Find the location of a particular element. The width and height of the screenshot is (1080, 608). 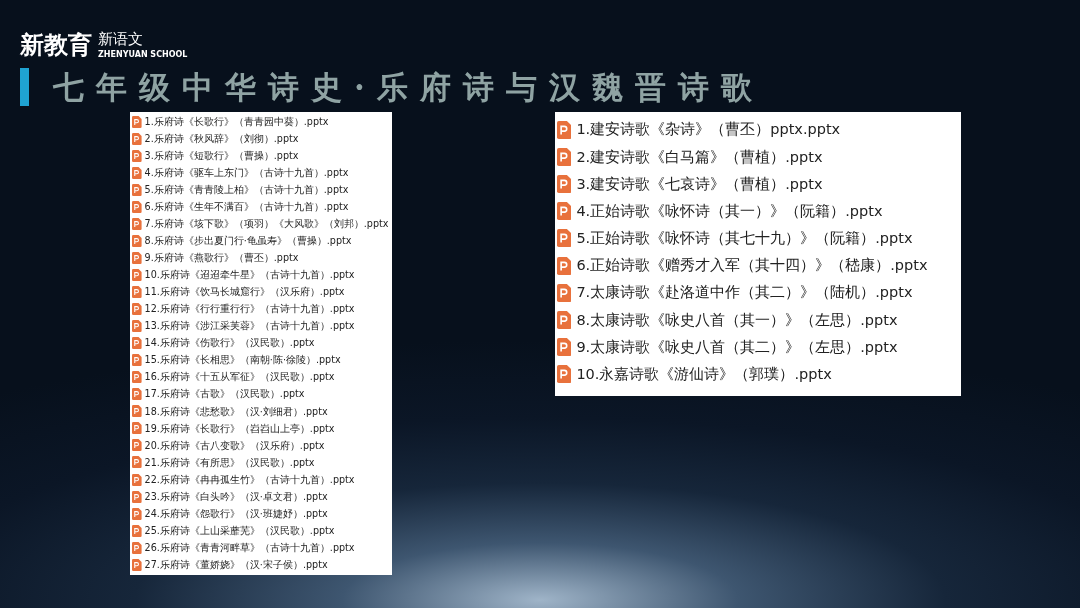

file-name: 7.乐府诗《垓下歌》（项羽）《大风歌》（刘邦）.pptx is located at coordinates (266, 224).